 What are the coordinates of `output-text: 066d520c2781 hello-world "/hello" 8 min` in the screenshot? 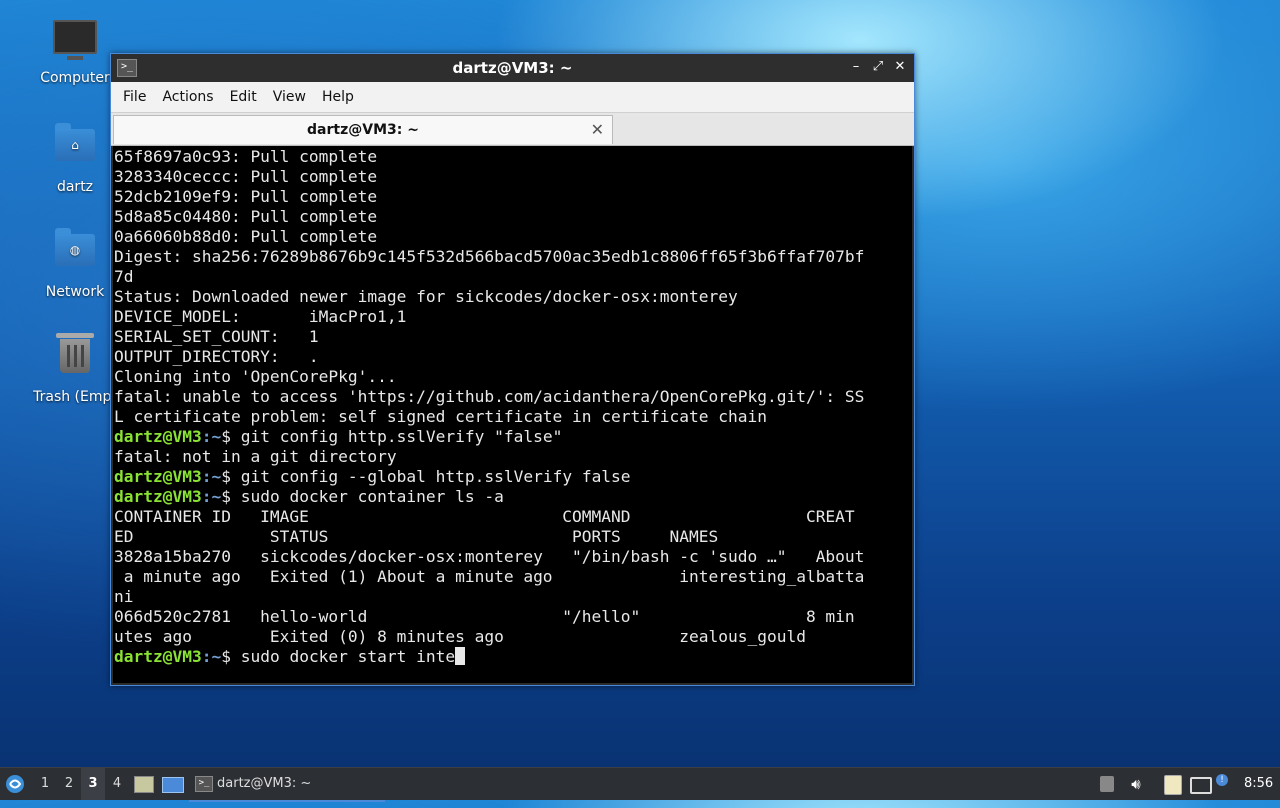 It's located at (484, 616).